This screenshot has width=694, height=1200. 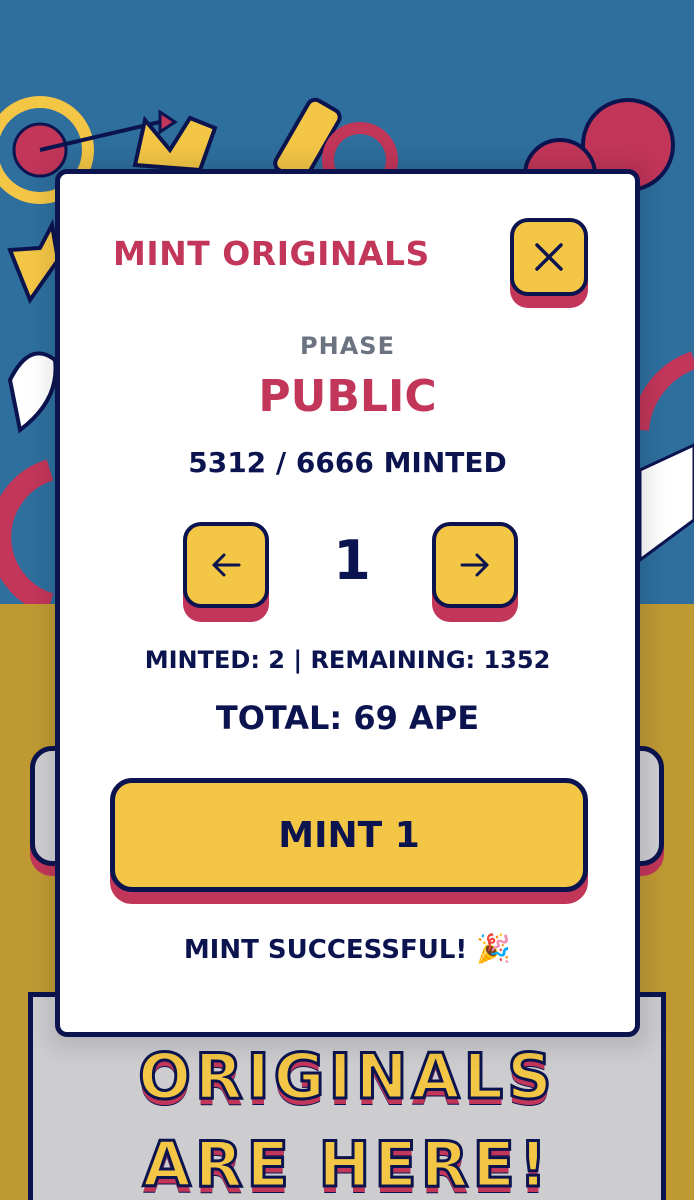 What do you see at coordinates (347, 660) in the screenshot?
I see `mint-stats: MINTED: 2 | REMAINING: 1352` at bounding box center [347, 660].